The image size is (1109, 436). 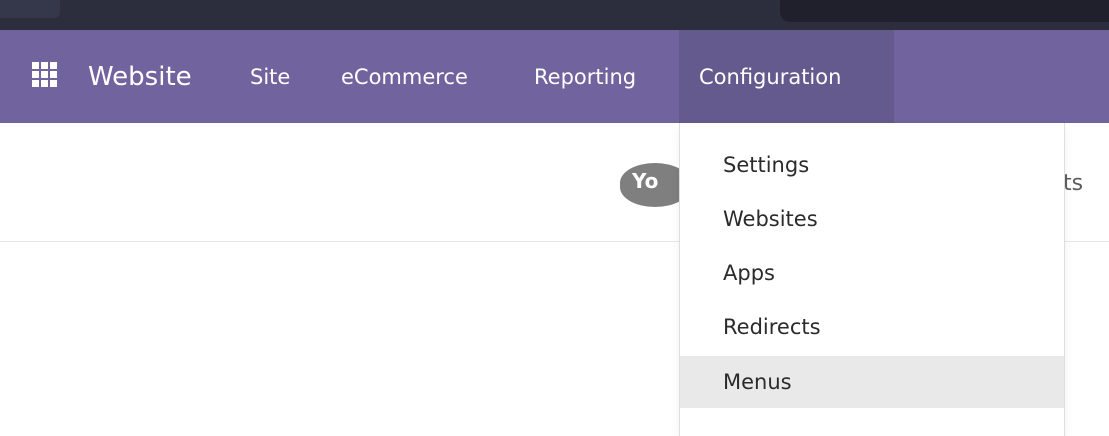 What do you see at coordinates (872, 165) in the screenshot?
I see `menu-item-settings: Settings` at bounding box center [872, 165].